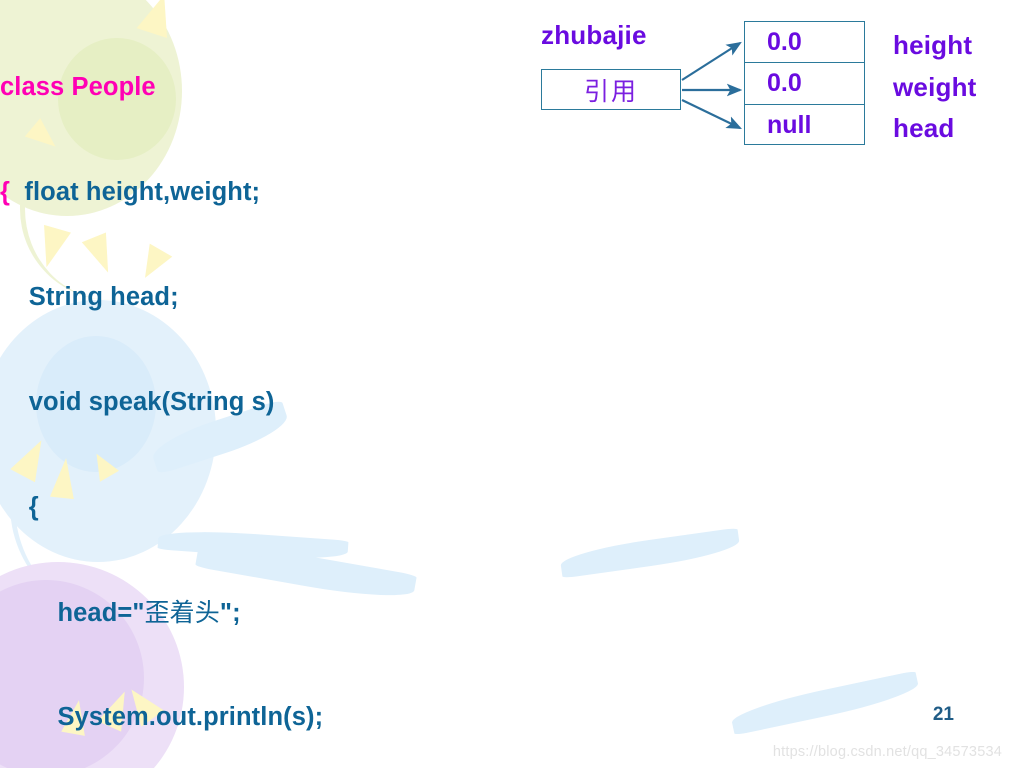 This screenshot has height=768, width=1012. What do you see at coordinates (887, 752) in the screenshot?
I see `watermark-url: https://blog.csdn.net/qq_34573534` at bounding box center [887, 752].